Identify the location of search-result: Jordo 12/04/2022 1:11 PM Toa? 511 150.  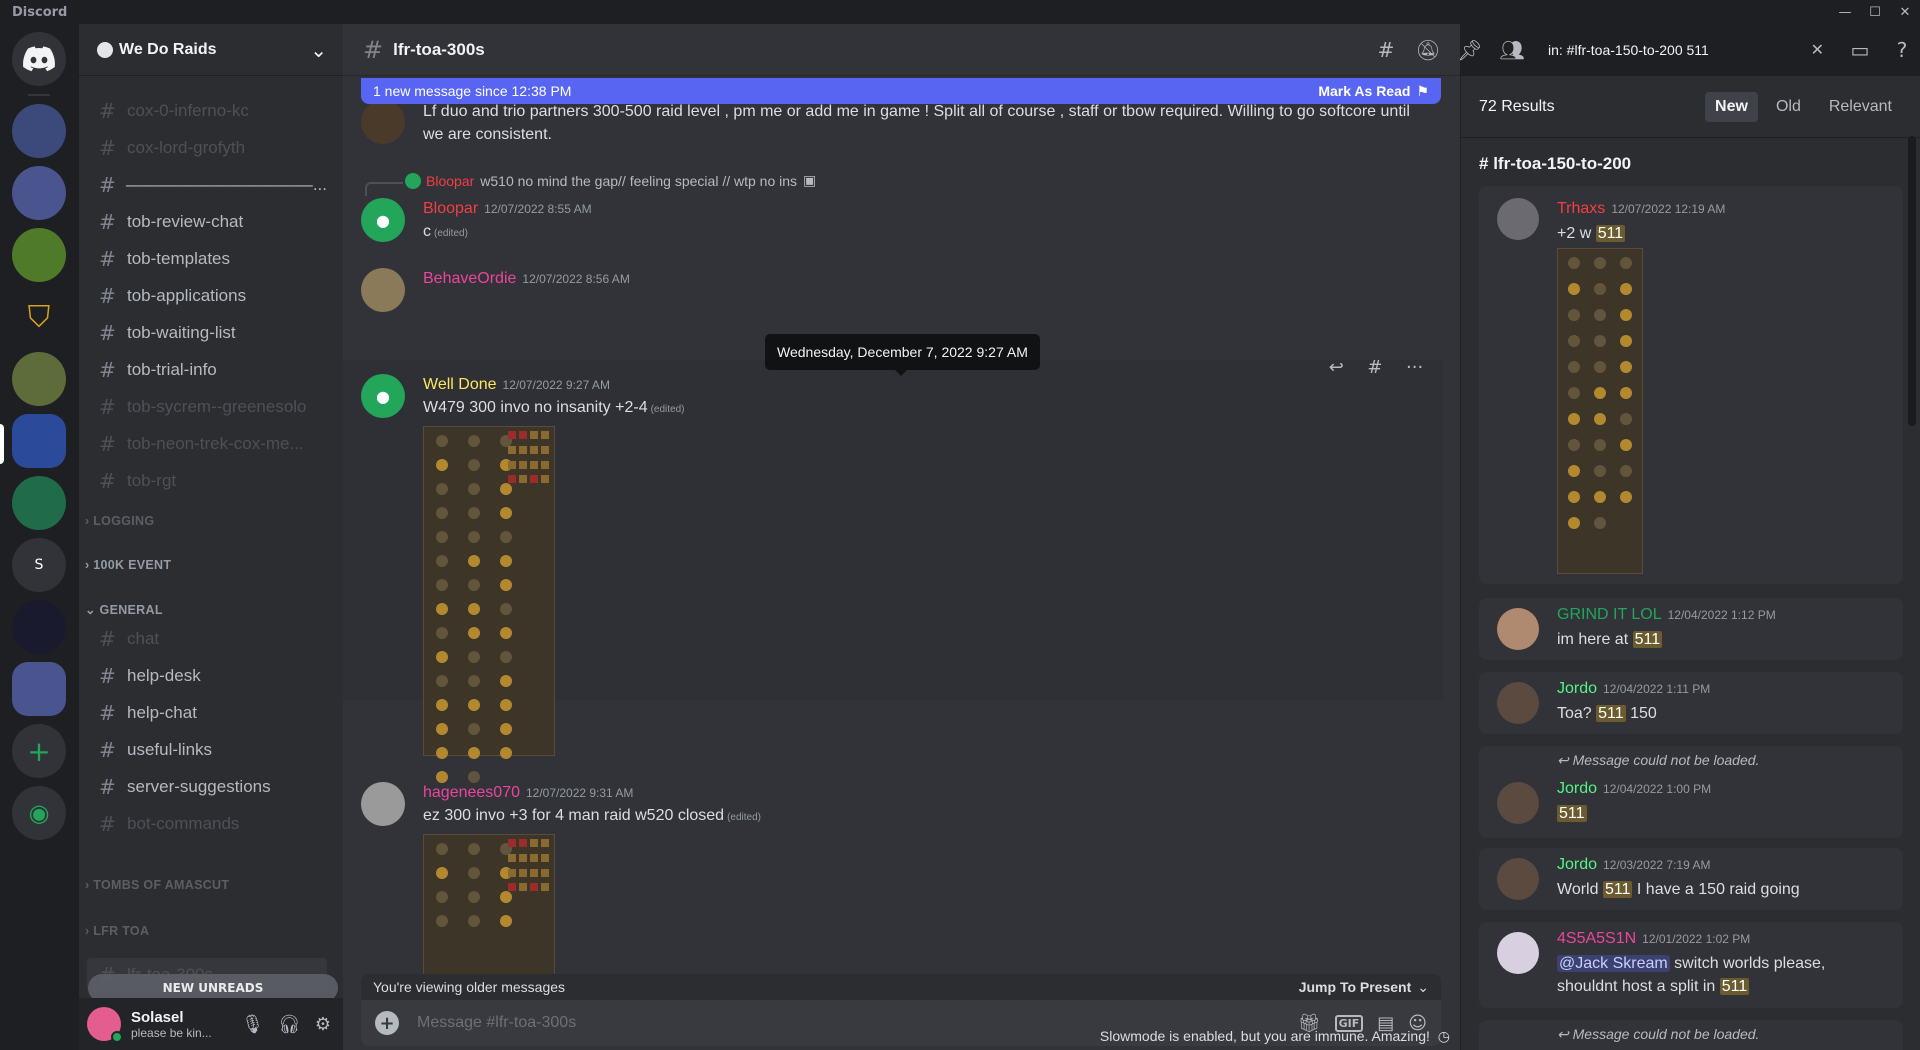
(1691, 703).